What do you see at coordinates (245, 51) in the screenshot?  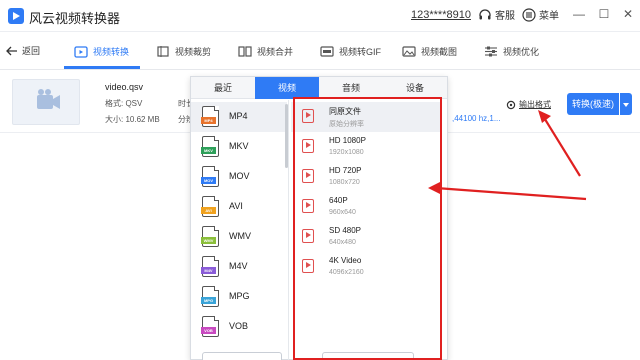 I see `merge-icon` at bounding box center [245, 51].